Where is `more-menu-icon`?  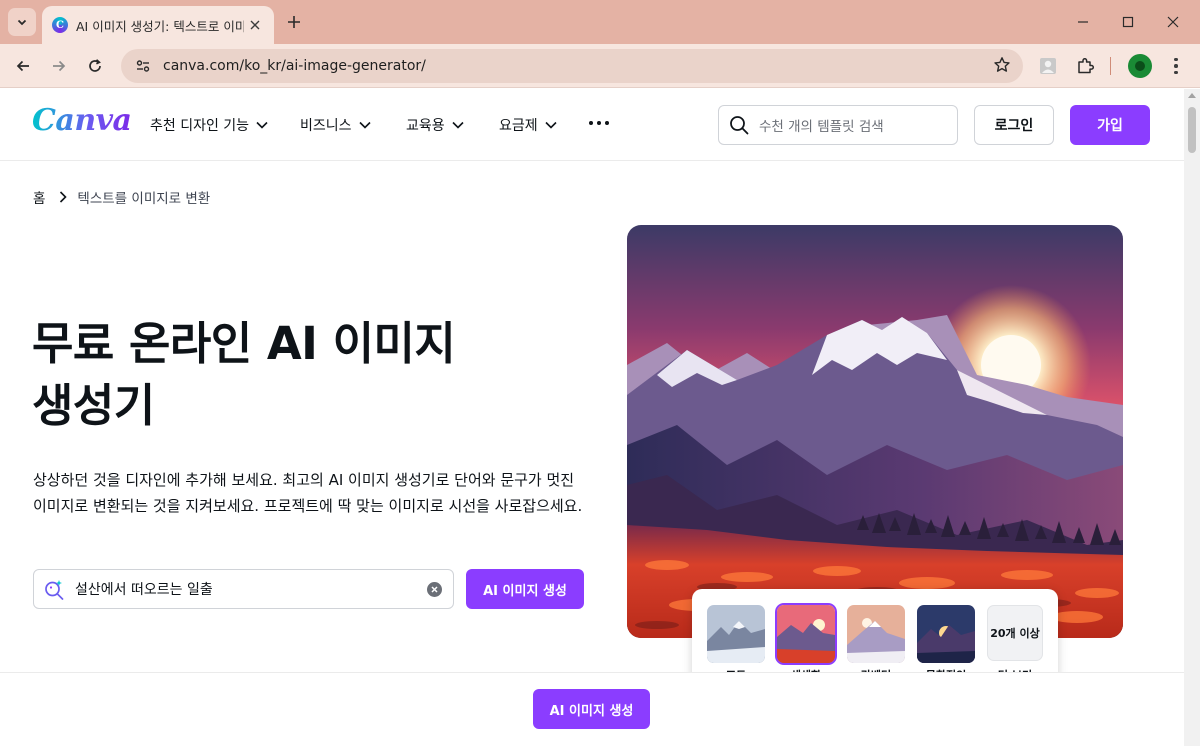 more-menu-icon is located at coordinates (599, 123).